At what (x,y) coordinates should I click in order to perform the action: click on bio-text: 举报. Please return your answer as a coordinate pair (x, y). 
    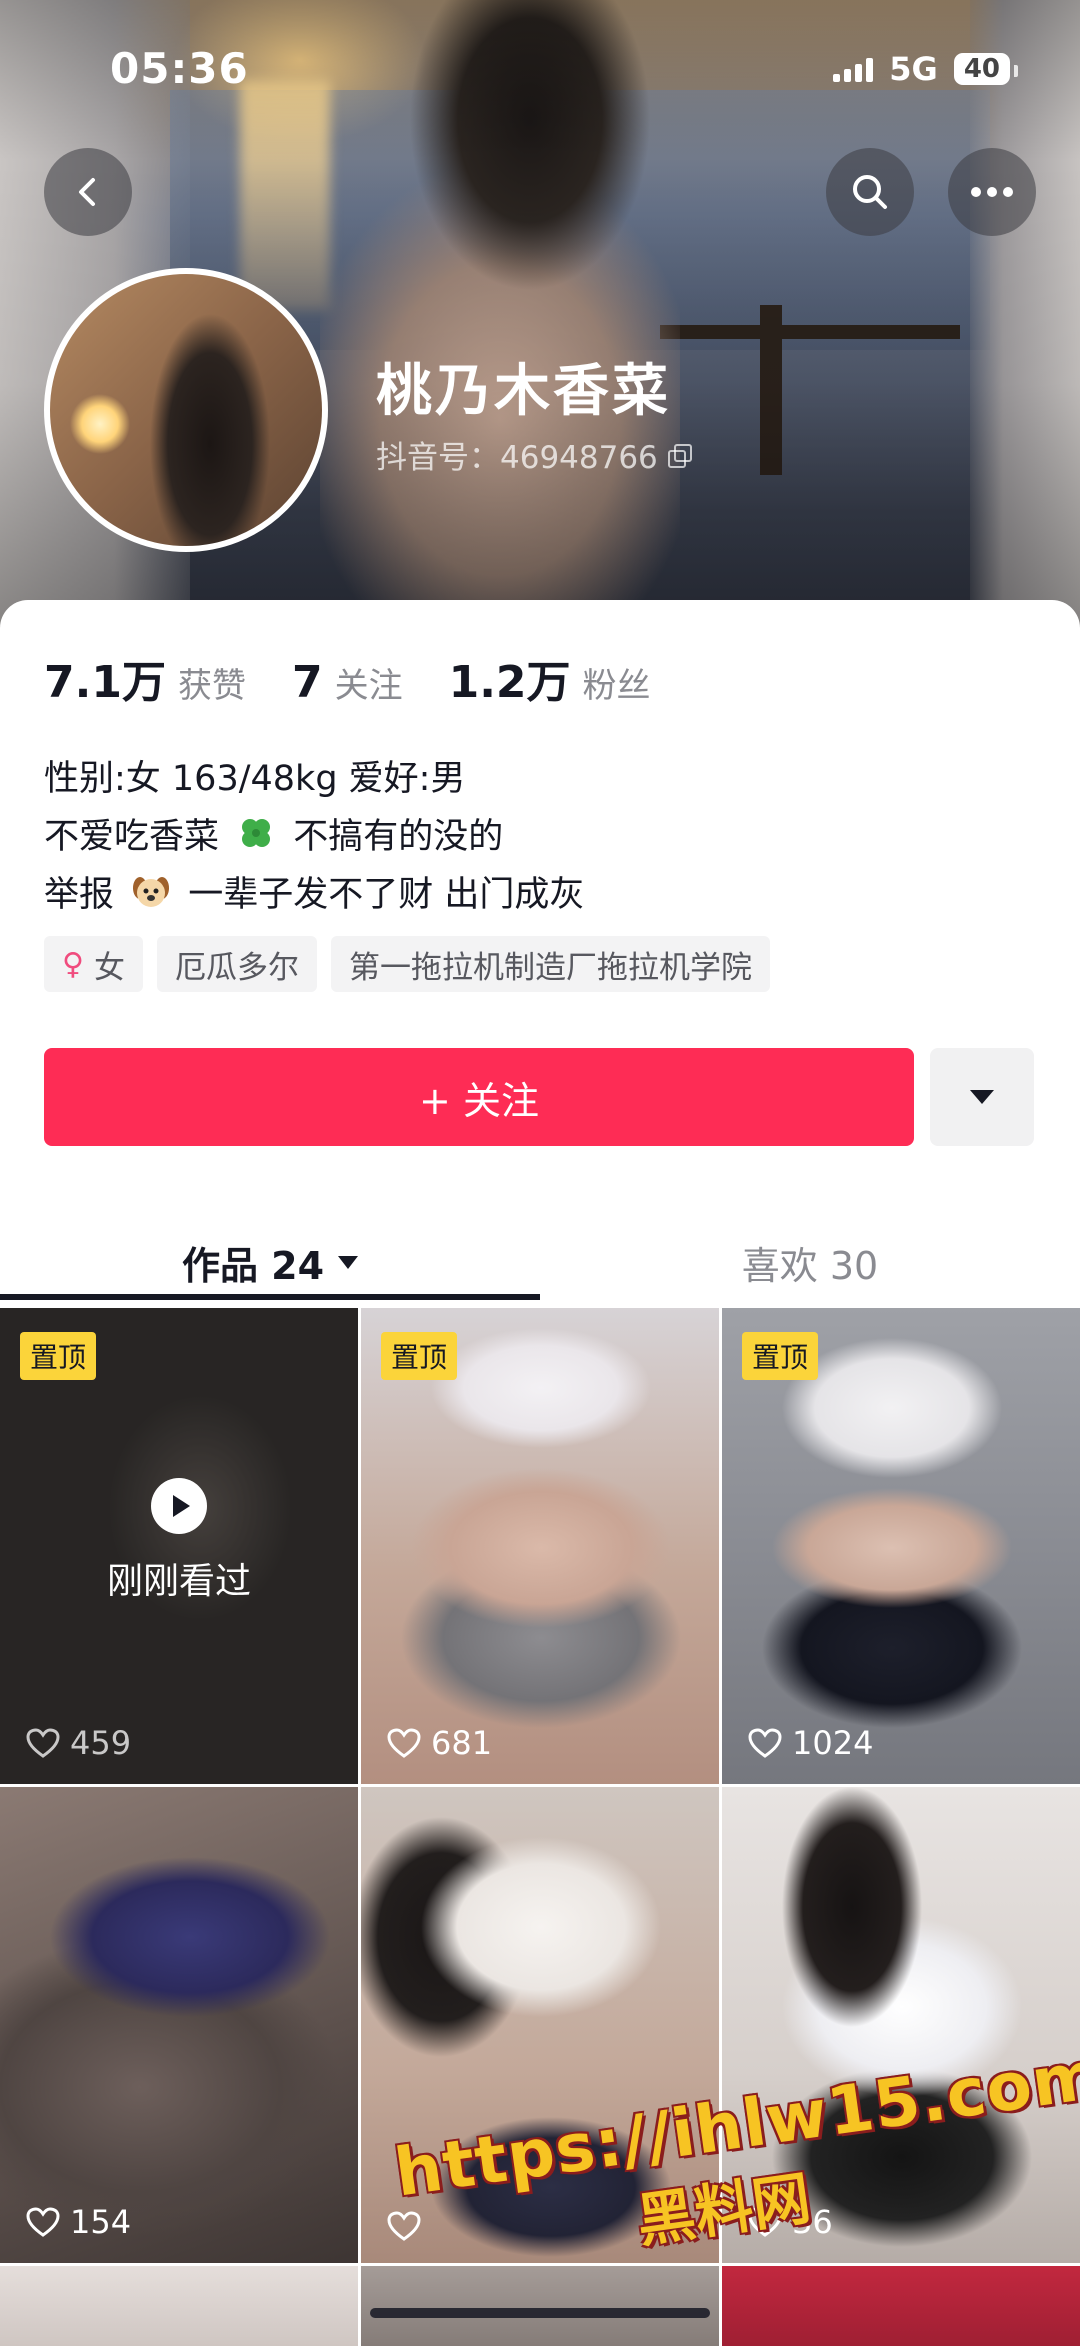
    Looking at the image, I should click on (79, 895).